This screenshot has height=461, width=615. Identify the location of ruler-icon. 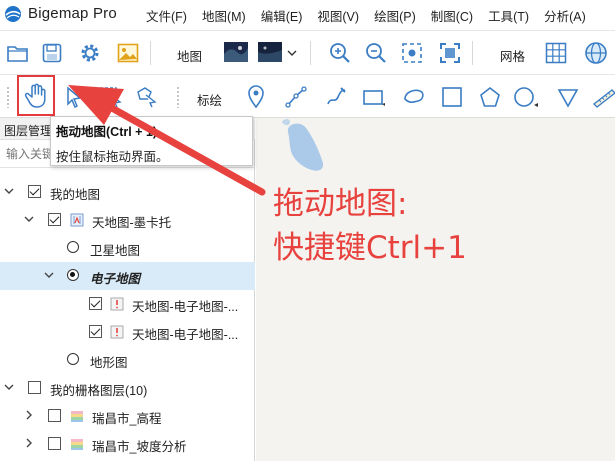
(602, 97).